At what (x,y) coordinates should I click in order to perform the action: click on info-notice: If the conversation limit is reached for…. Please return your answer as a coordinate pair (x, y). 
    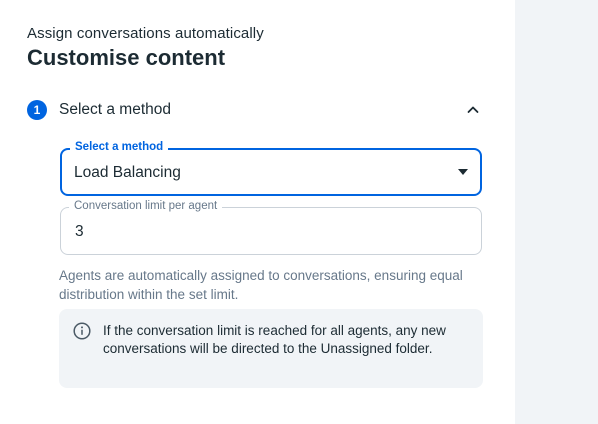
    Looking at the image, I should click on (271, 348).